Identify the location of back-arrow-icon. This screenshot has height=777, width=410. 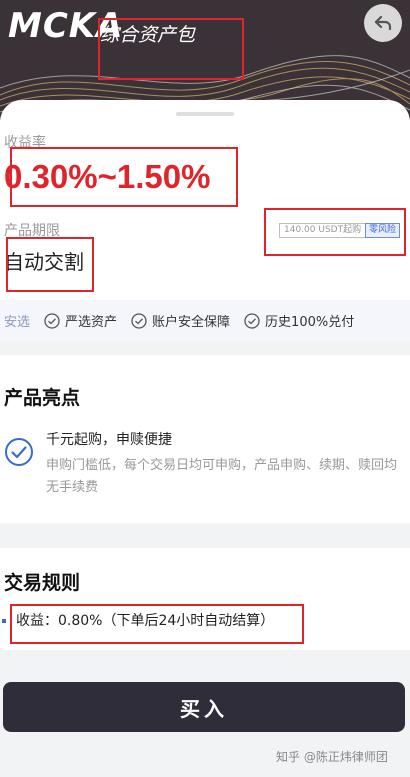
(383, 23).